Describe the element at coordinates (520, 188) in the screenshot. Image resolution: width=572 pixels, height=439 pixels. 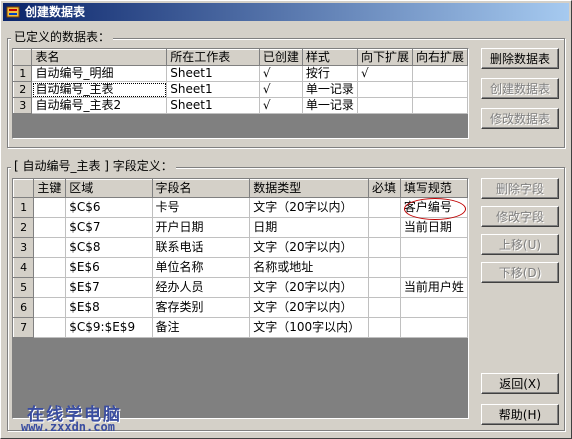
I see `delete-field-button: 删除字段` at that location.